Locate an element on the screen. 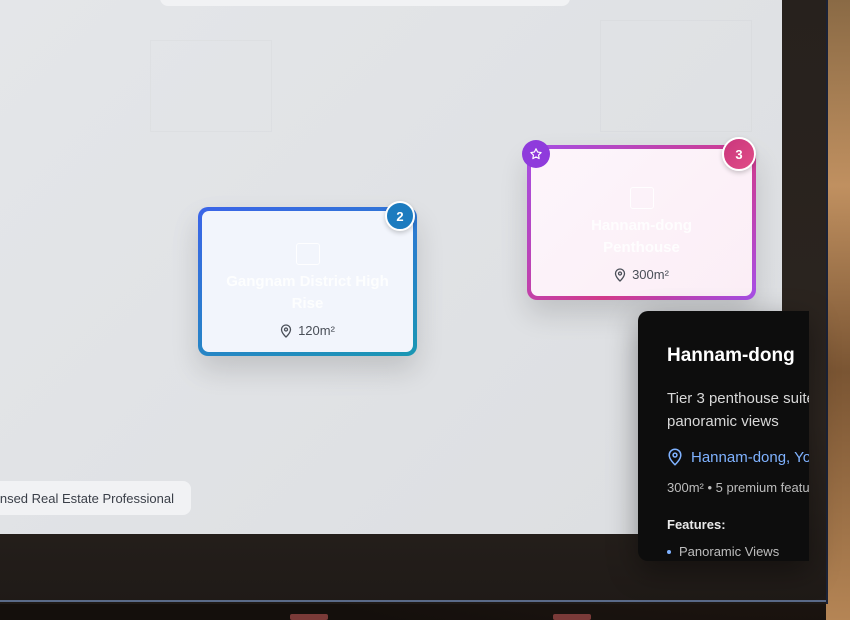 The width and height of the screenshot is (850, 620). property-area: 120m² is located at coordinates (307, 330).